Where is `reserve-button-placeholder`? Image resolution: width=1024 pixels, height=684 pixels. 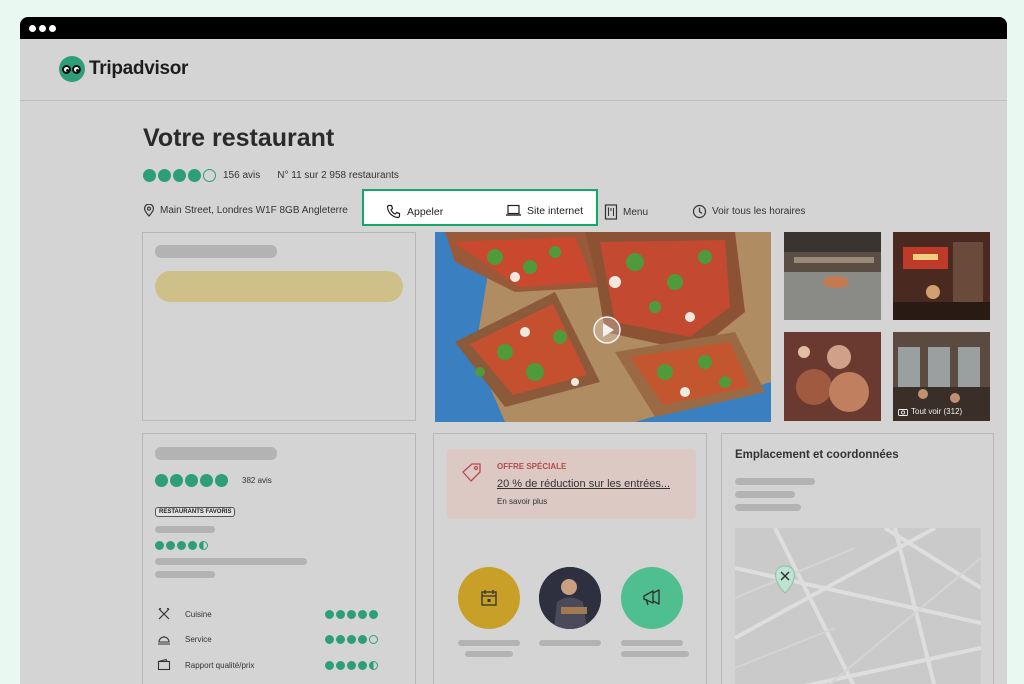 reserve-button-placeholder is located at coordinates (279, 286).